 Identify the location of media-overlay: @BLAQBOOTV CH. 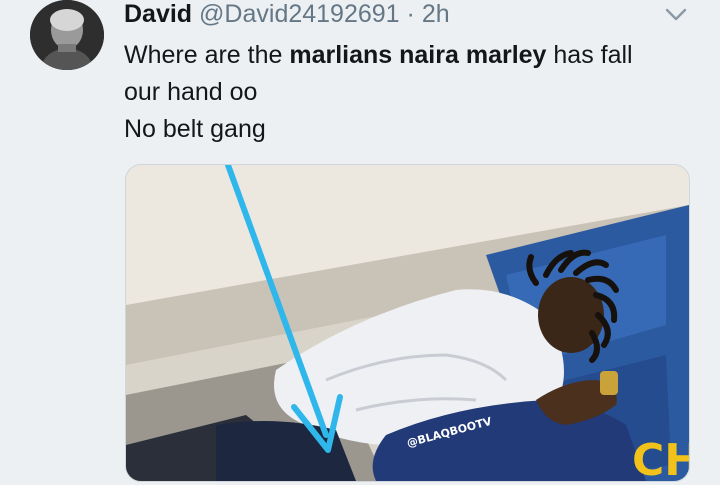
(547, 448).